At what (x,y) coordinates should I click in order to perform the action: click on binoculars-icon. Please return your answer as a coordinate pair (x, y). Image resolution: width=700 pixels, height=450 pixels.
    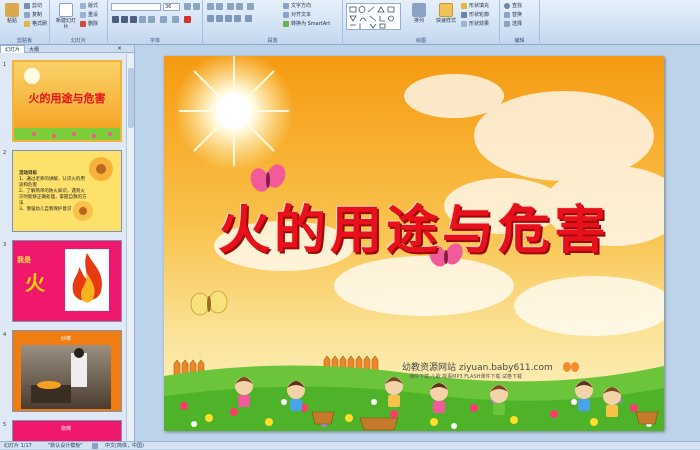
    Looking at the image, I should click on (507, 5).